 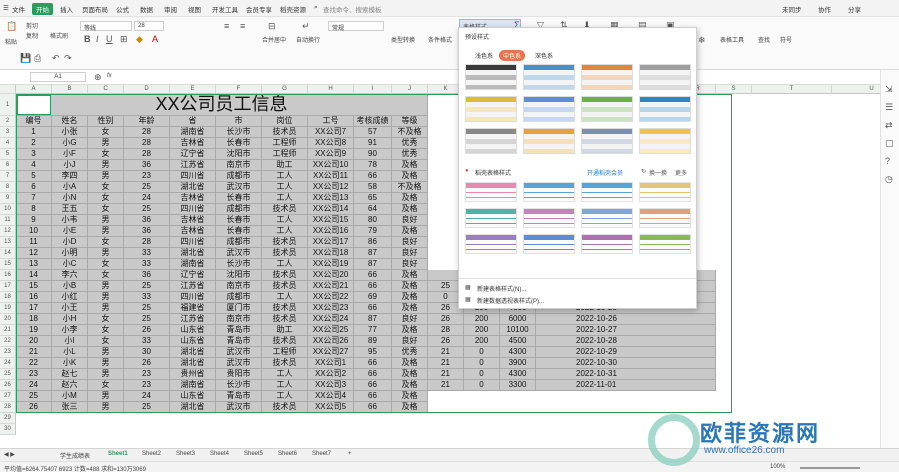 What do you see at coordinates (626, 374) in the screenshot?
I see `table-cell: 2022-10-31` at bounding box center [626, 374].